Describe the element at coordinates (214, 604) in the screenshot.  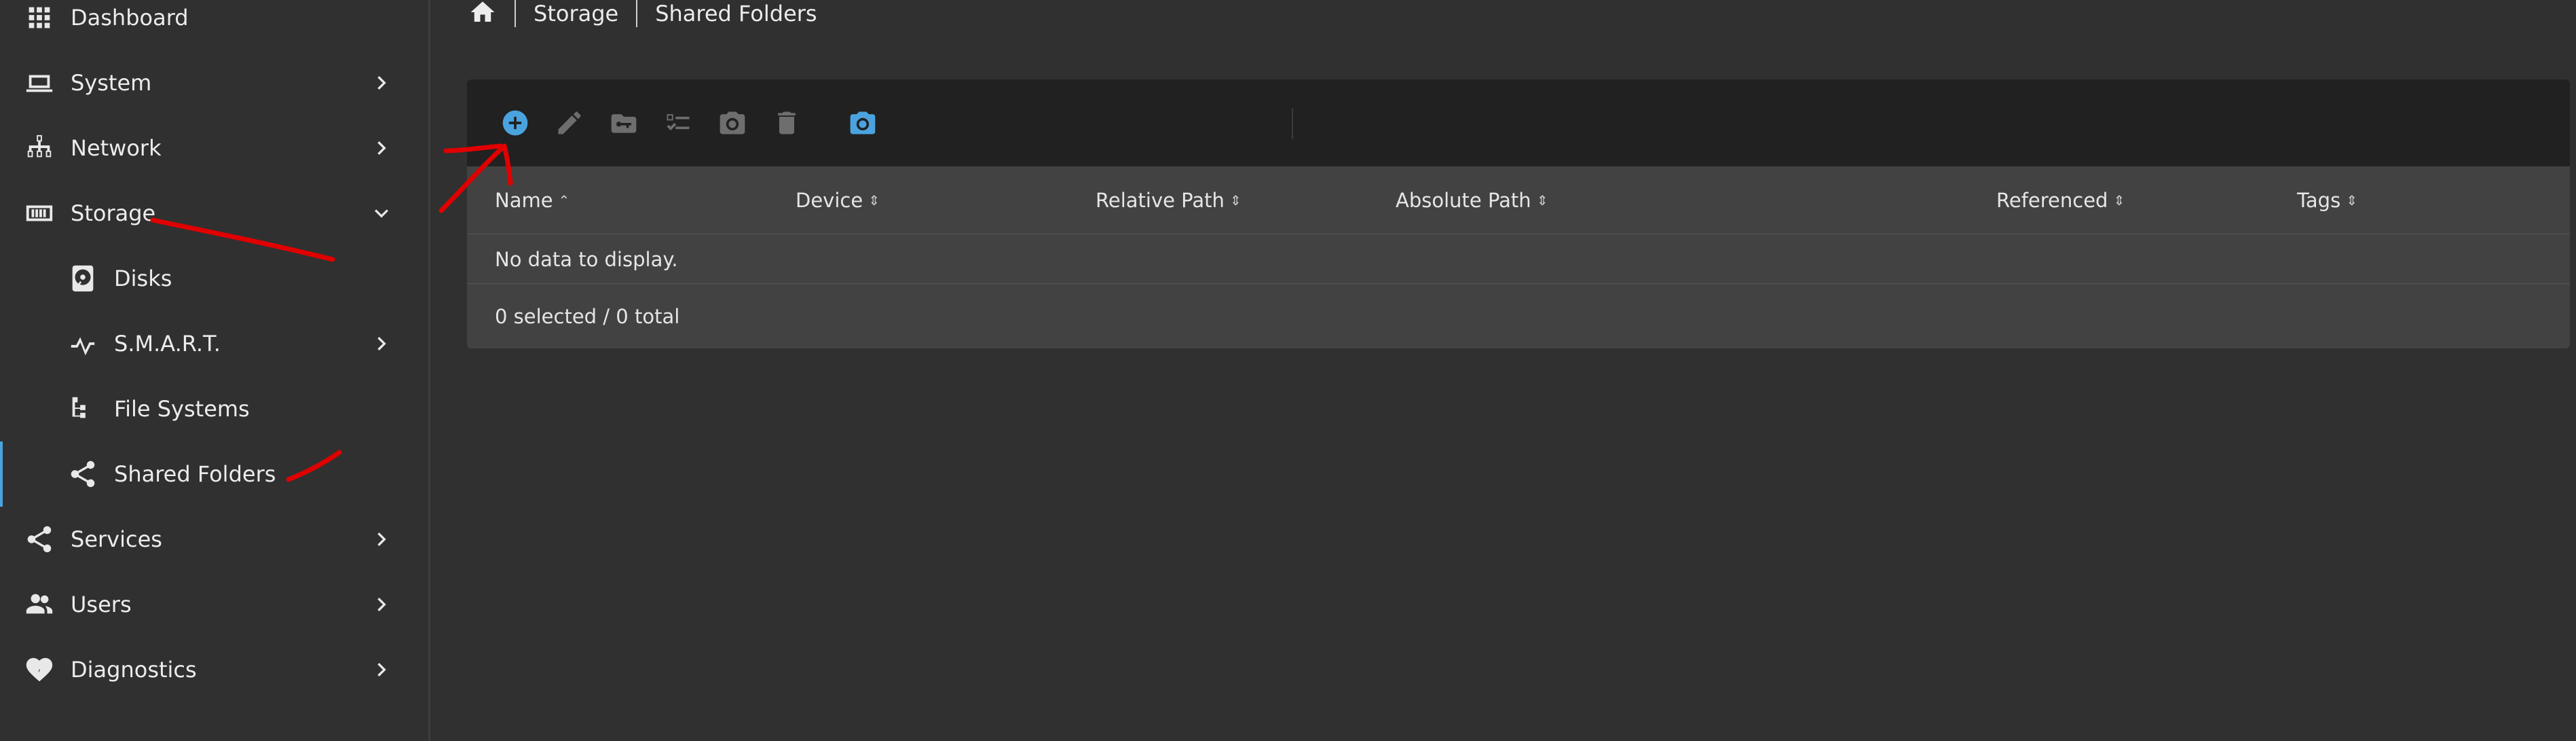
I see `sidebar-item-users: Users` at that location.